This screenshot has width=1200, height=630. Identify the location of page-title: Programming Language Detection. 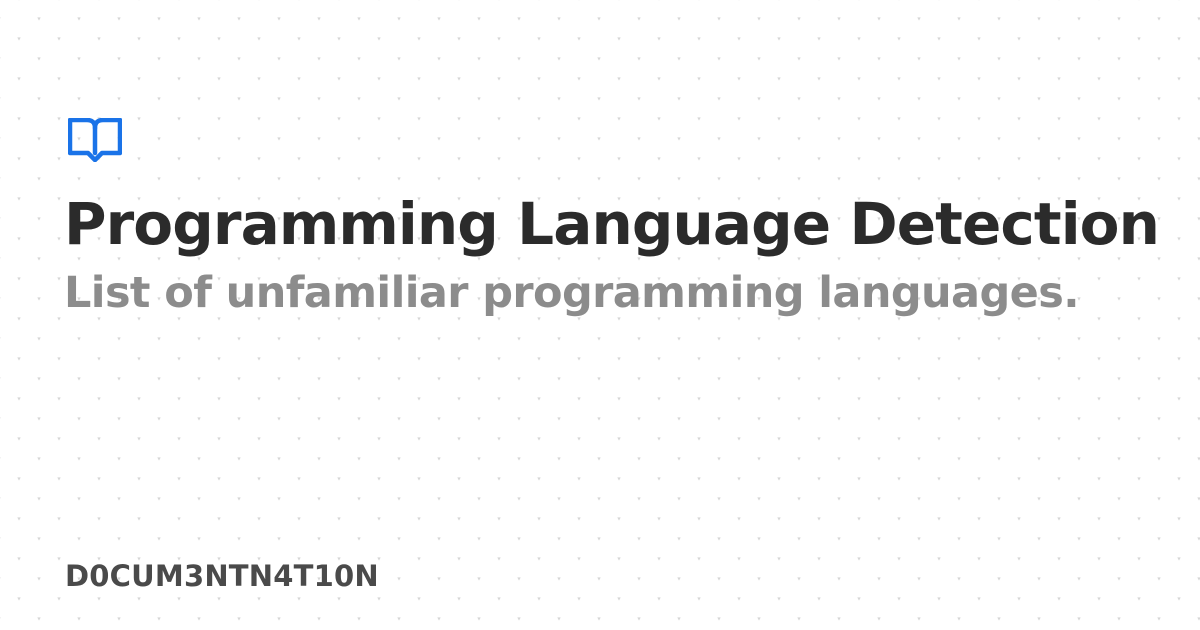
(612, 224).